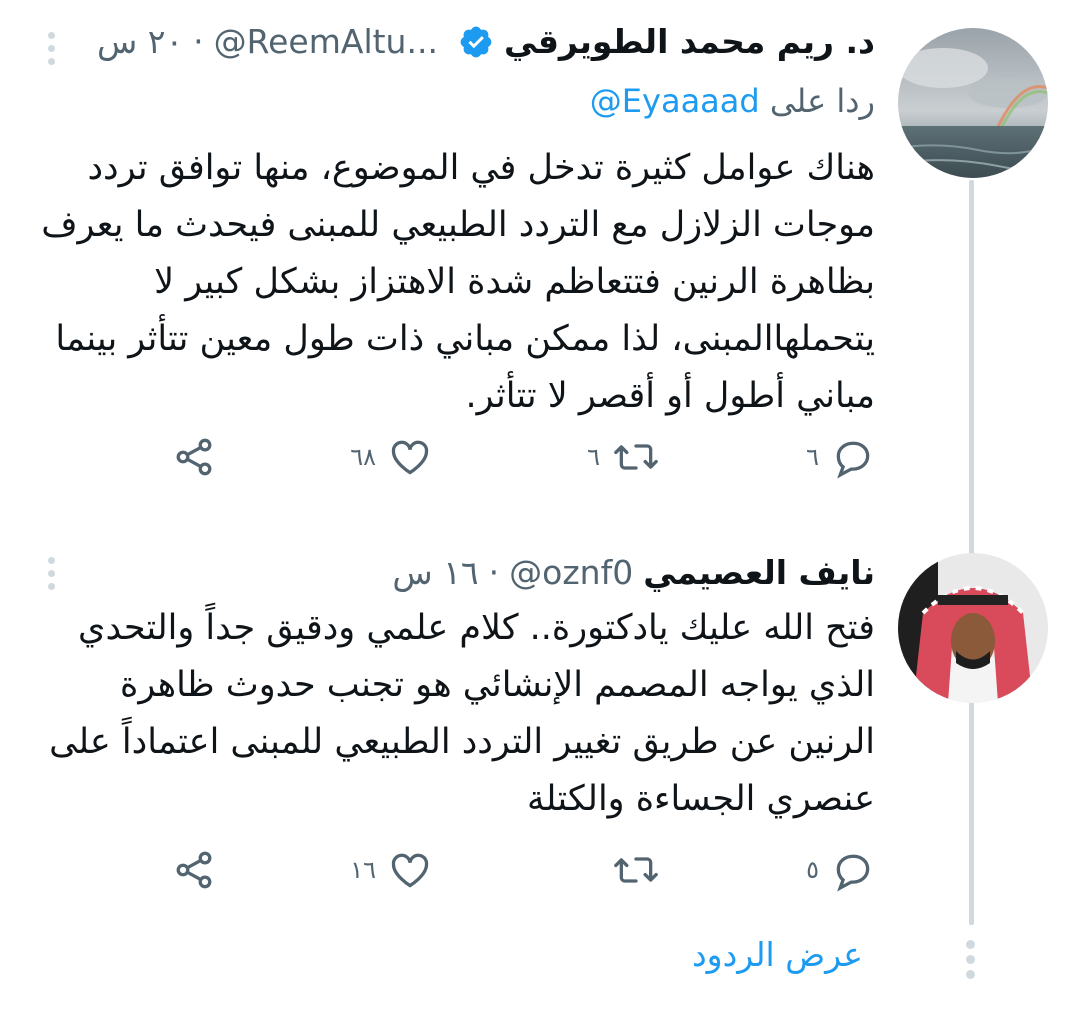 Image resolution: width=1080 pixels, height=1021 pixels. I want to click on reply-action: ٥, so click(840, 870).